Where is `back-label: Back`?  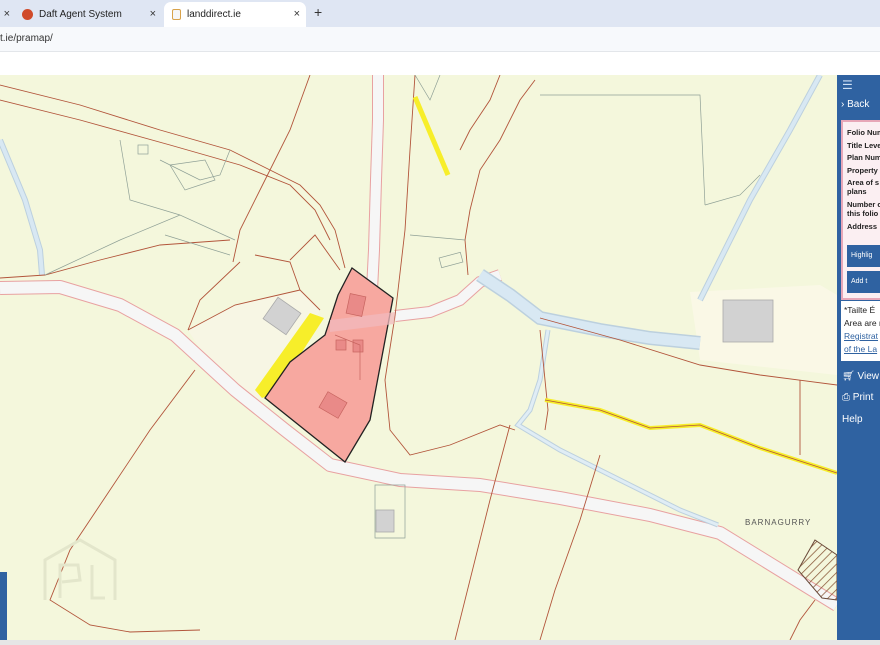
back-label: Back is located at coordinates (858, 104).